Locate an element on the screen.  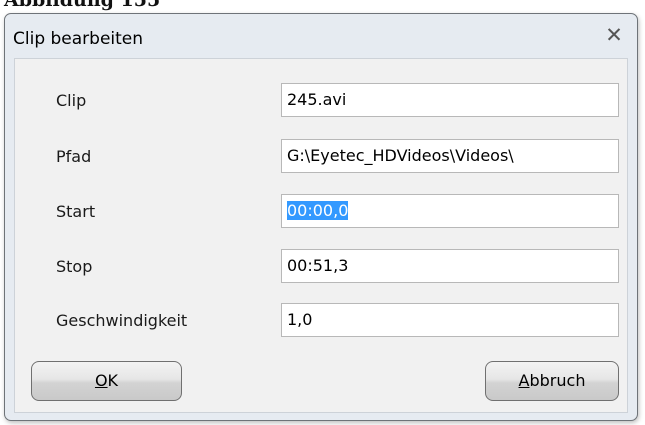
cancel-label-rest: bbruch is located at coordinates (557, 380).